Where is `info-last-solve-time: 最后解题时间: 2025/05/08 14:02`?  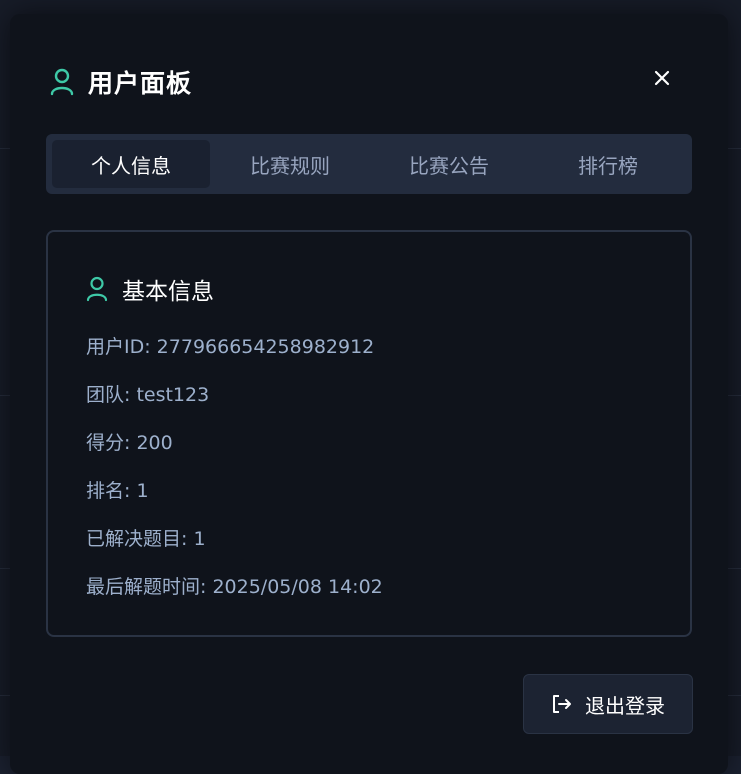
info-last-solve-time: 最后解题时间: 2025/05/08 14:02 is located at coordinates (234, 587).